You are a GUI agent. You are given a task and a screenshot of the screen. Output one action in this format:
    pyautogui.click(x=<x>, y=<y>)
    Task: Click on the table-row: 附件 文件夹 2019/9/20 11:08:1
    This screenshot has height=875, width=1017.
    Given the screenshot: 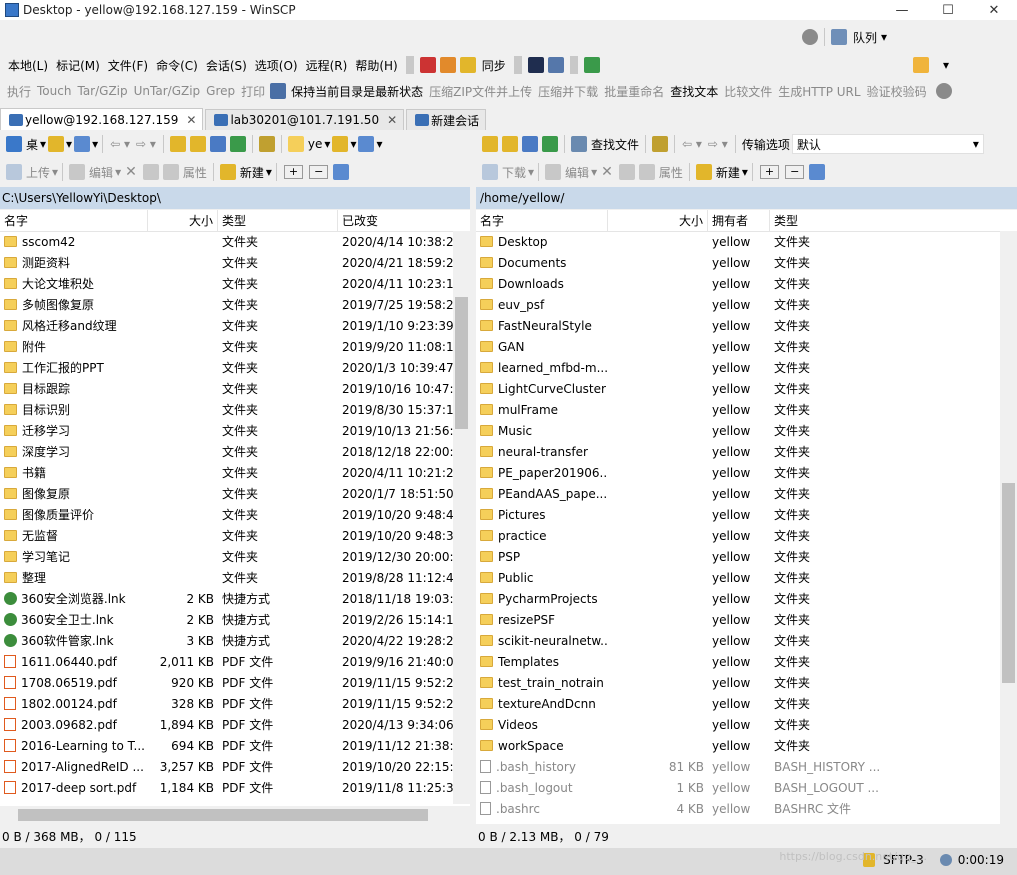 What is the action you would take?
    pyautogui.click(x=235, y=347)
    